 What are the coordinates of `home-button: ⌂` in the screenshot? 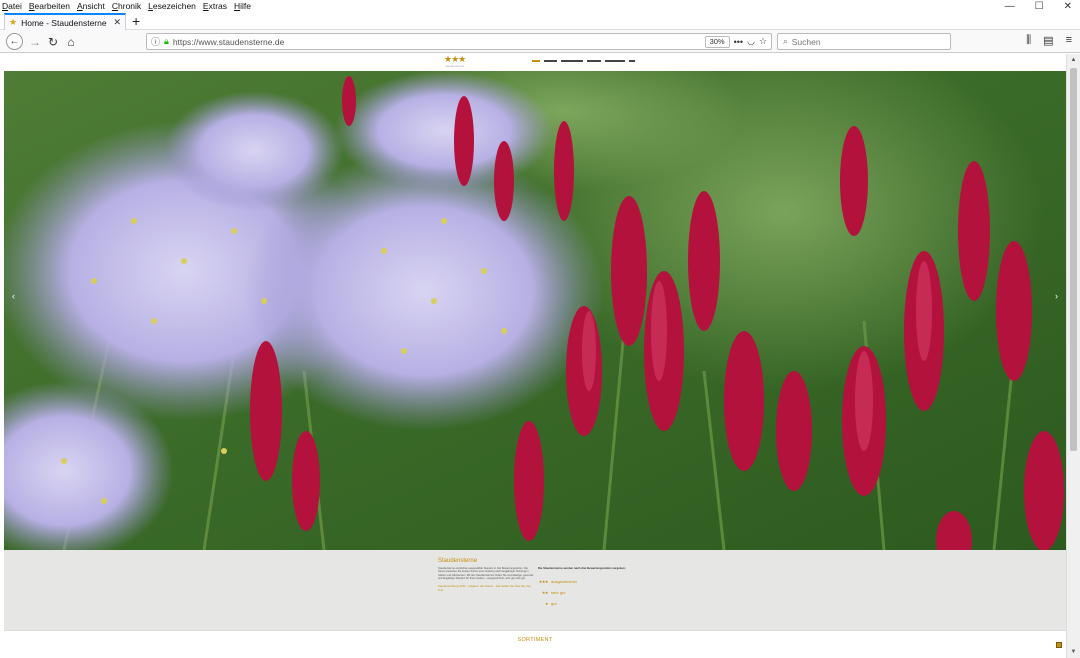 It's located at (71, 42).